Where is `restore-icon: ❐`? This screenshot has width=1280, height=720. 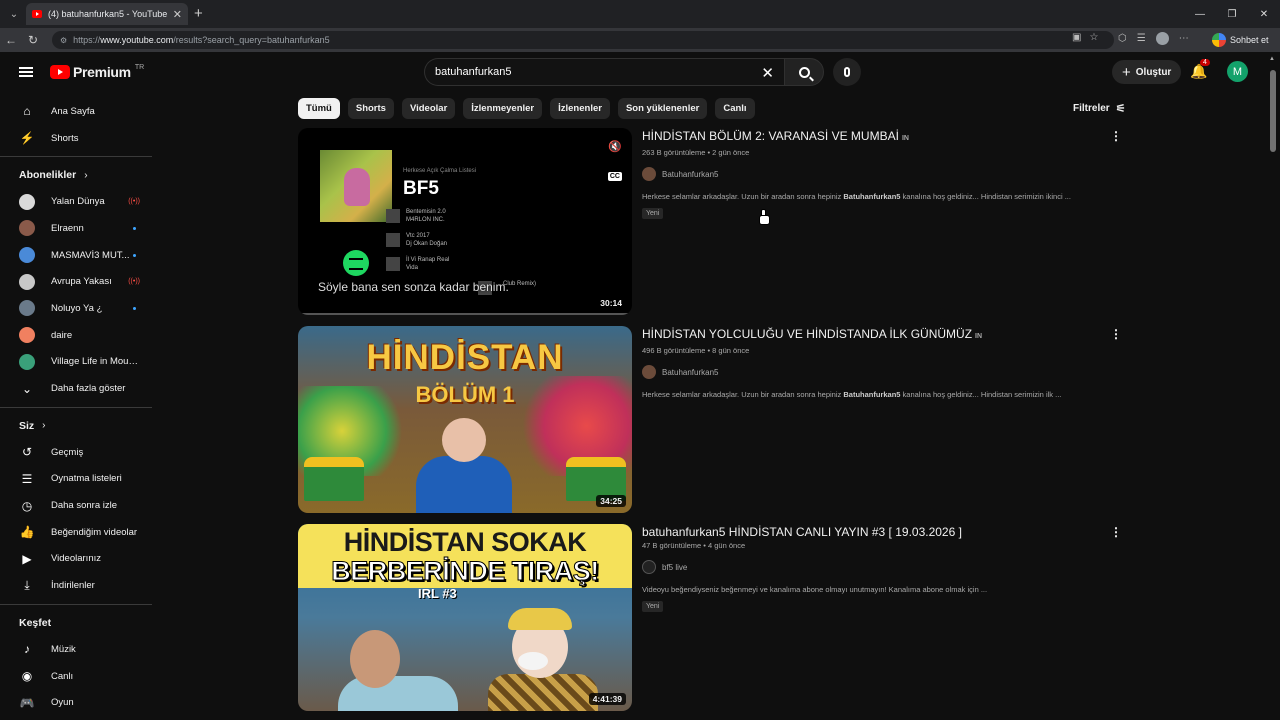
restore-icon: ❐ is located at coordinates (1232, 14).